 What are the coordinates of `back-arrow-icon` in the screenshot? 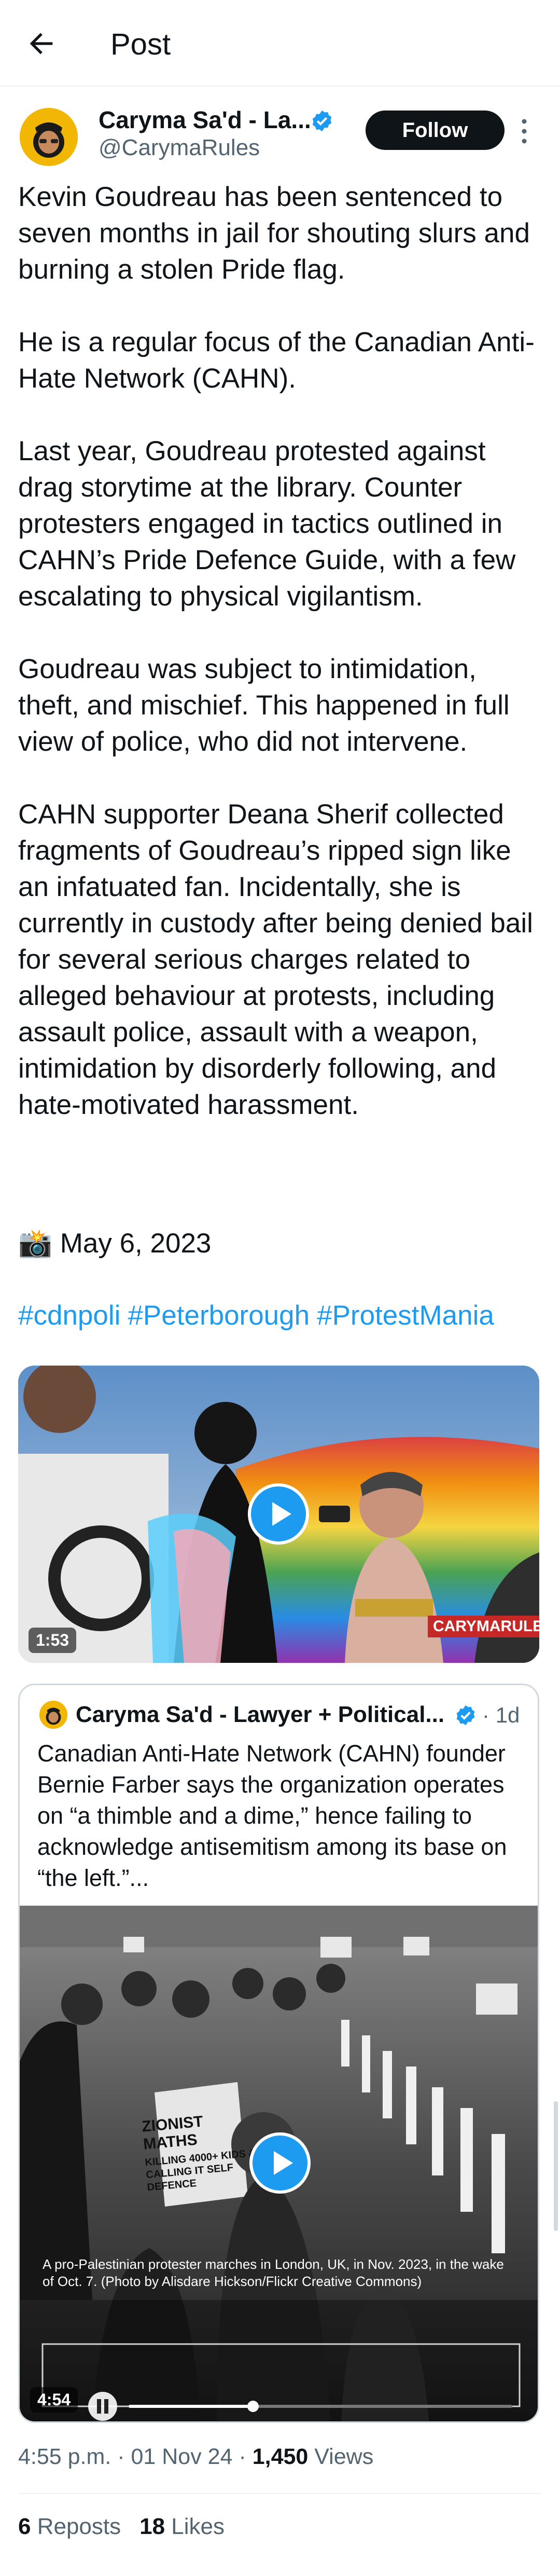 It's located at (41, 43).